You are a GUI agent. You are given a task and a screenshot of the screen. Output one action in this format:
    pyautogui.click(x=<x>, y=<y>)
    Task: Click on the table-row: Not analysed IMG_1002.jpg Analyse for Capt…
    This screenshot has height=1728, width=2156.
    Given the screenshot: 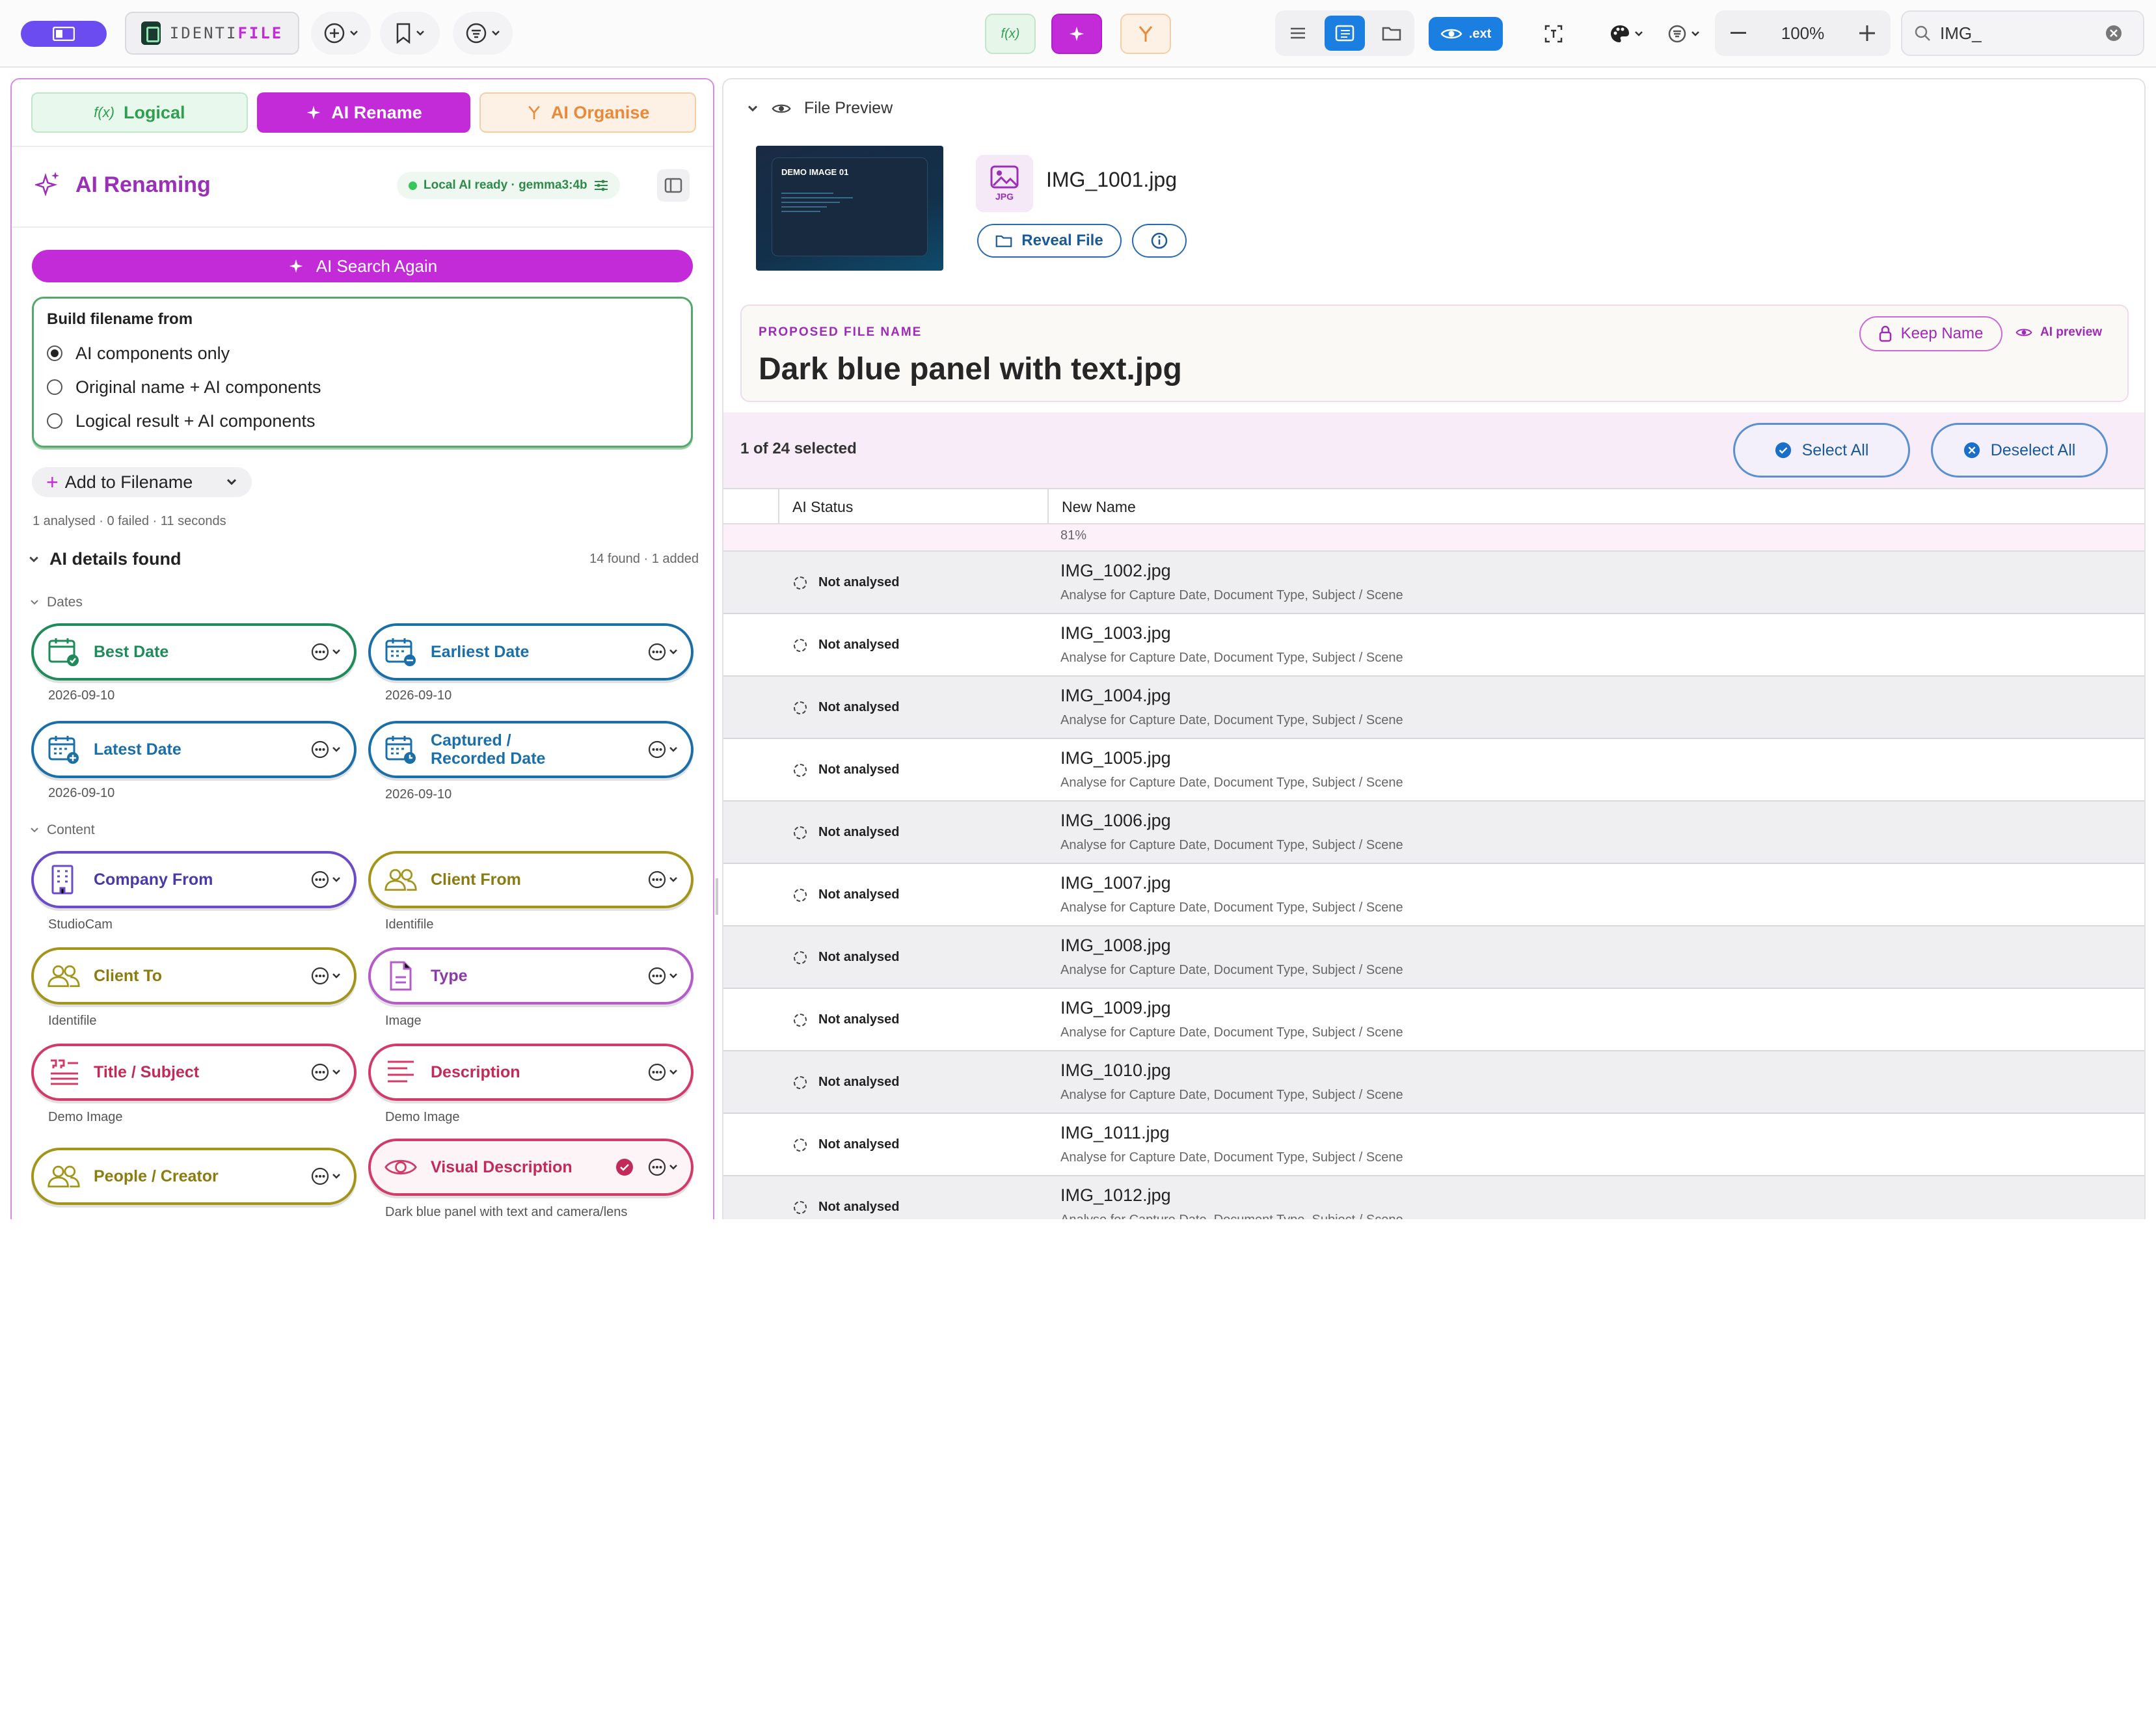 What is the action you would take?
    pyautogui.click(x=1433, y=583)
    